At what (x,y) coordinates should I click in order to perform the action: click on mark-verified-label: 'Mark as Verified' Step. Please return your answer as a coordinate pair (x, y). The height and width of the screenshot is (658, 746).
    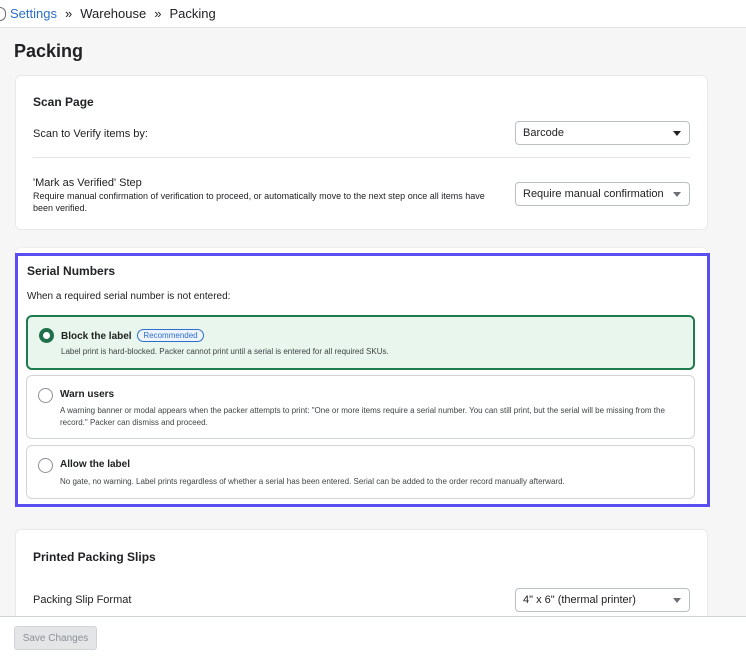
    Looking at the image, I should click on (87, 183).